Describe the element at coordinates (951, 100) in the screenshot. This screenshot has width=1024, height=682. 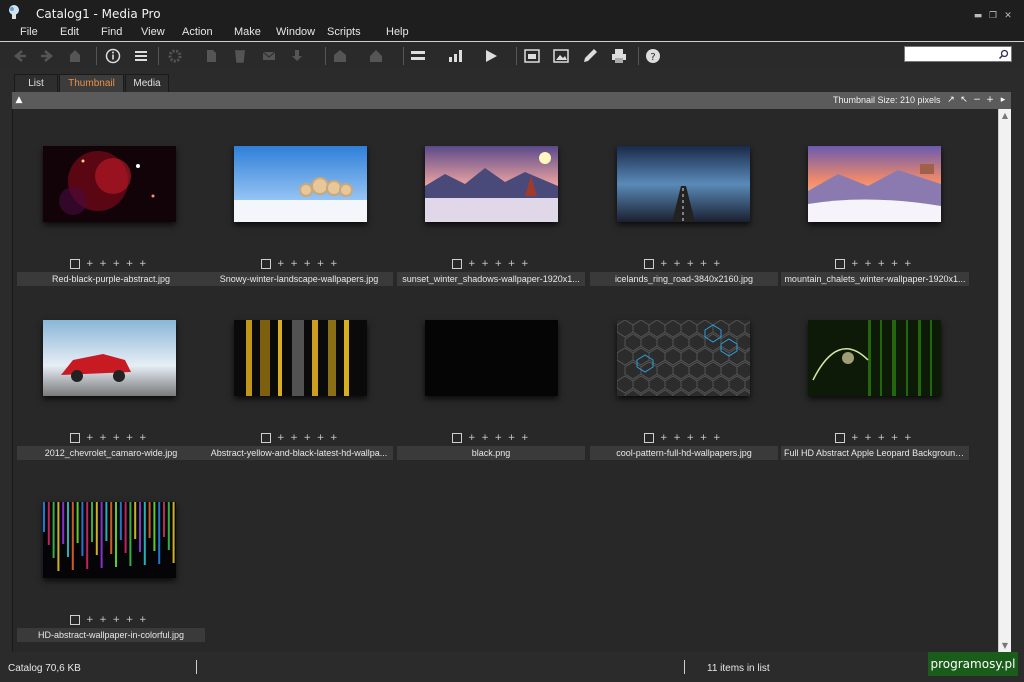
I see `expand-icon: ↗` at that location.